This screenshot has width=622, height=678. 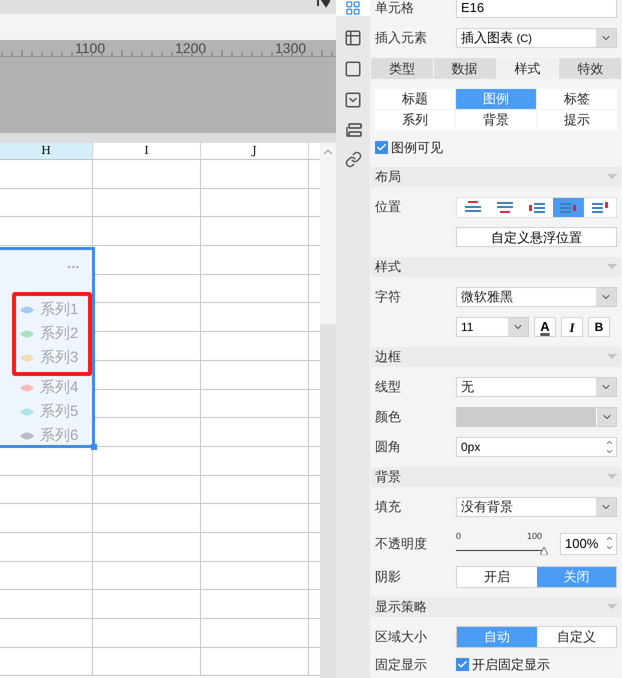 What do you see at coordinates (496, 476) in the screenshot?
I see `section-header: 背景` at bounding box center [496, 476].